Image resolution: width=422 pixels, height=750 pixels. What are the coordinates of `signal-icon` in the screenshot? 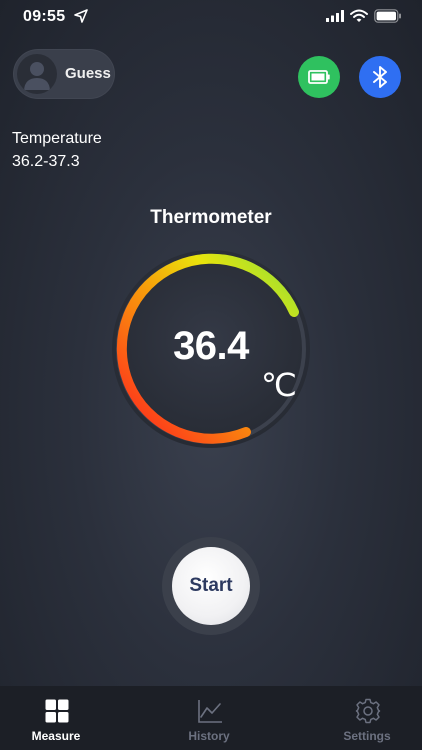 It's located at (335, 16).